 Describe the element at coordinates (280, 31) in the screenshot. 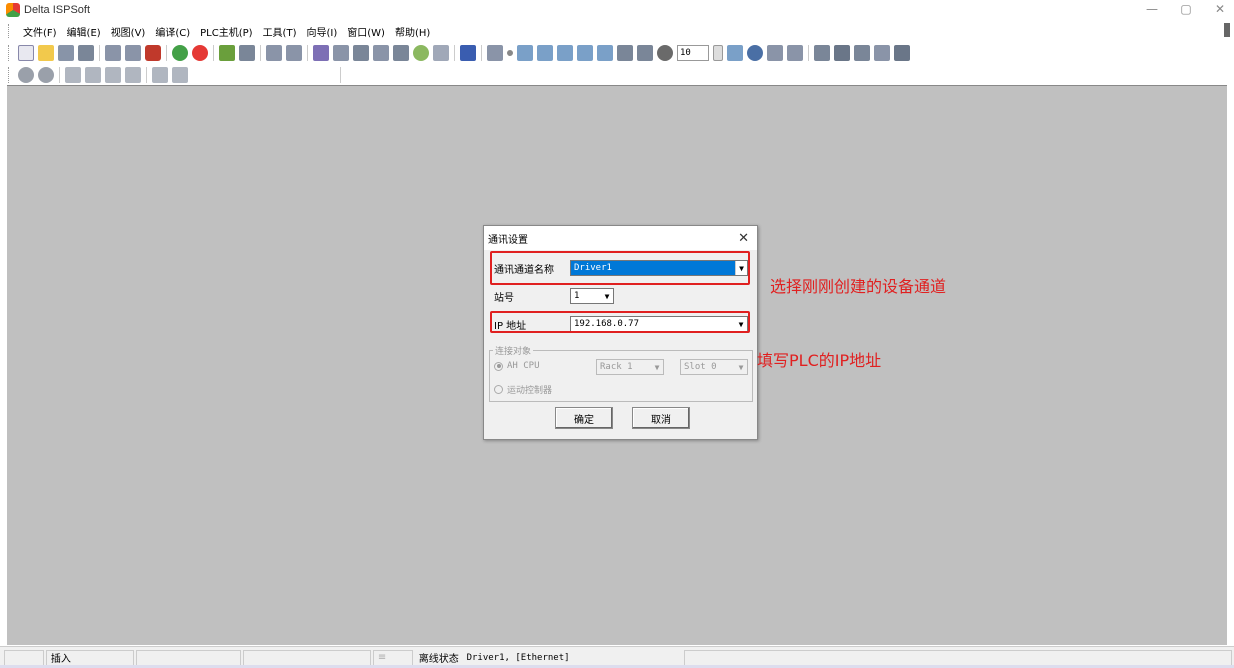

I see `menu-tools: 工具(T)` at that location.